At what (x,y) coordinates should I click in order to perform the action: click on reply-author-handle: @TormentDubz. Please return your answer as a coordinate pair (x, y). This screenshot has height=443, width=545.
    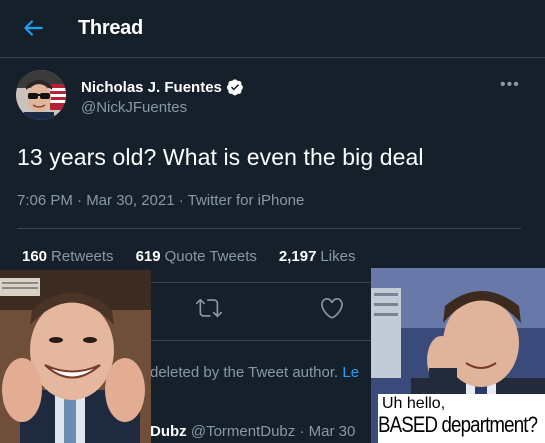
    Looking at the image, I should click on (243, 431).